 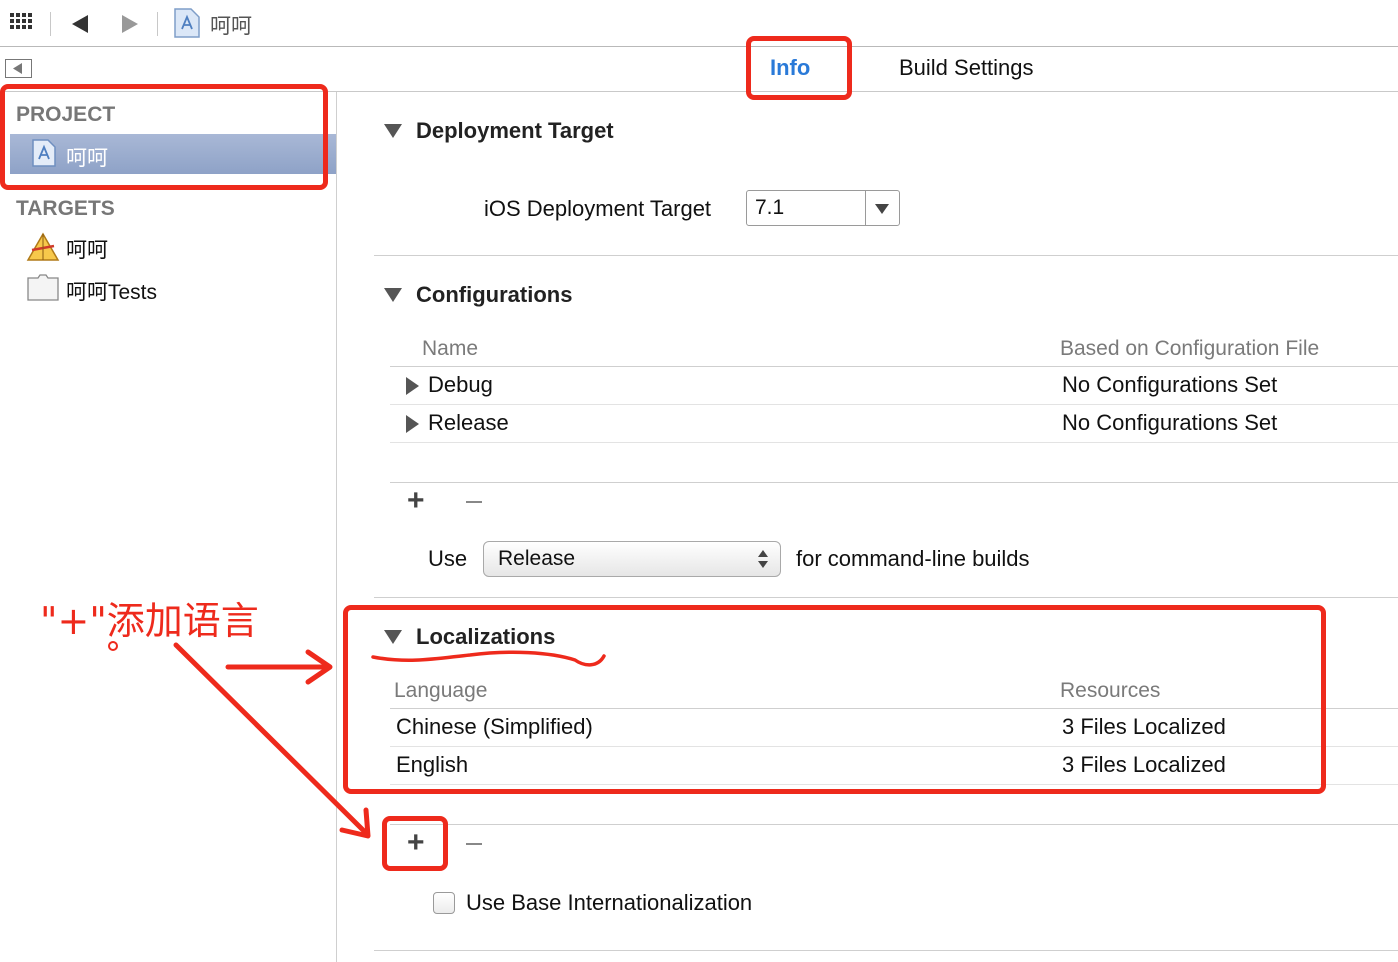 I want to click on annotation-arrows, so click(x=389, y=740).